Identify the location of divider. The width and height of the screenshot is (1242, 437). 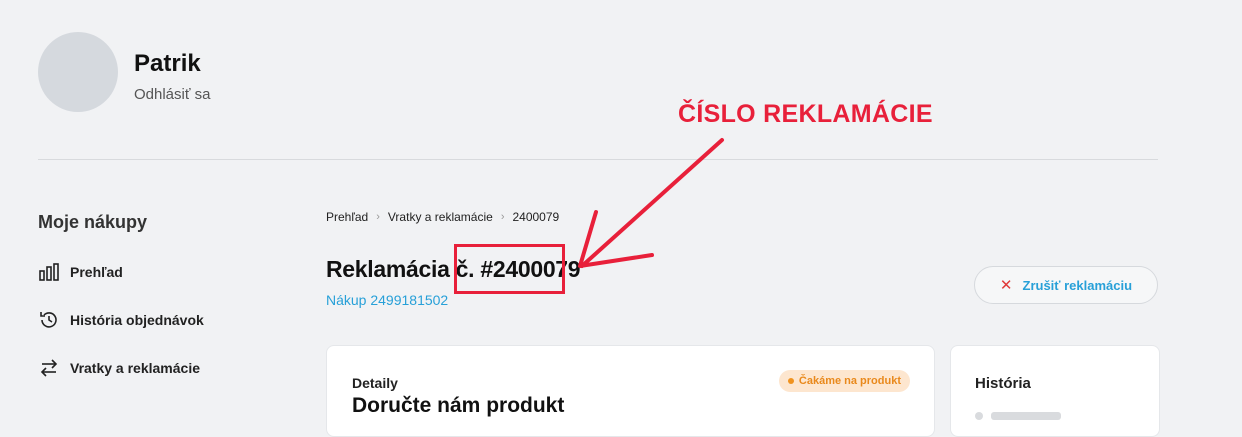
(598, 159).